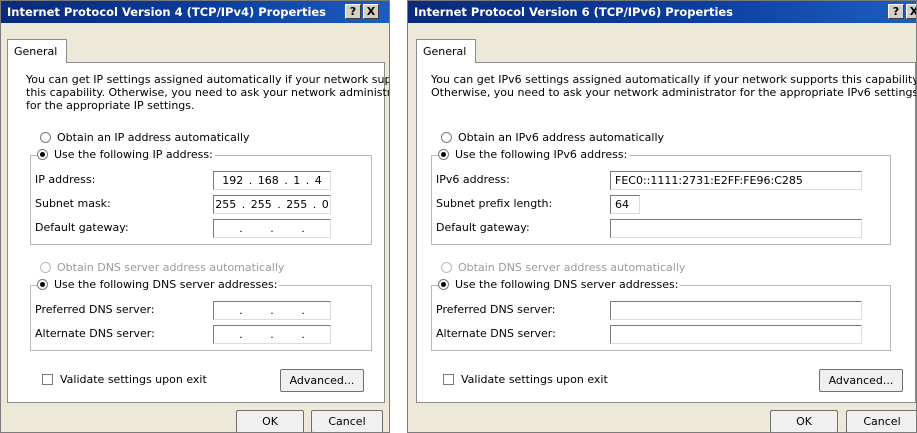 The width and height of the screenshot is (917, 433). I want to click on ipv6-use-following-dns-radio: Use the following DNS server addresses:, so click(559, 284).